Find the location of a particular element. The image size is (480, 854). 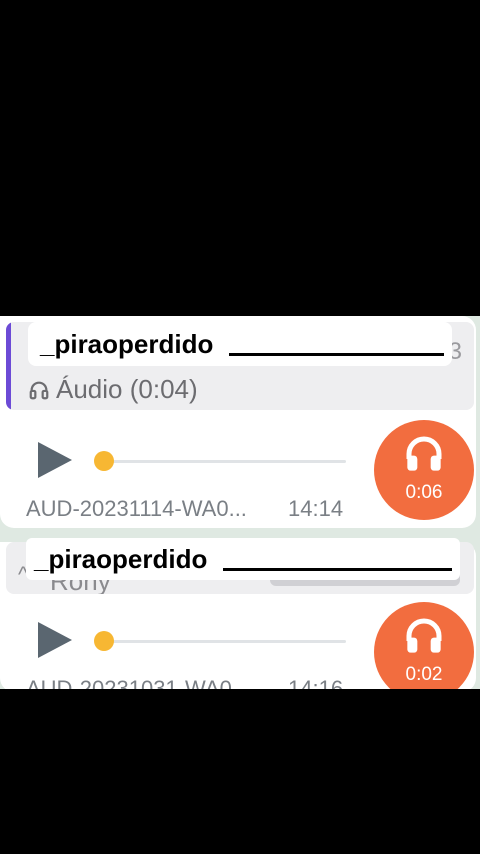

message-time: 14:14 is located at coordinates (316, 508).